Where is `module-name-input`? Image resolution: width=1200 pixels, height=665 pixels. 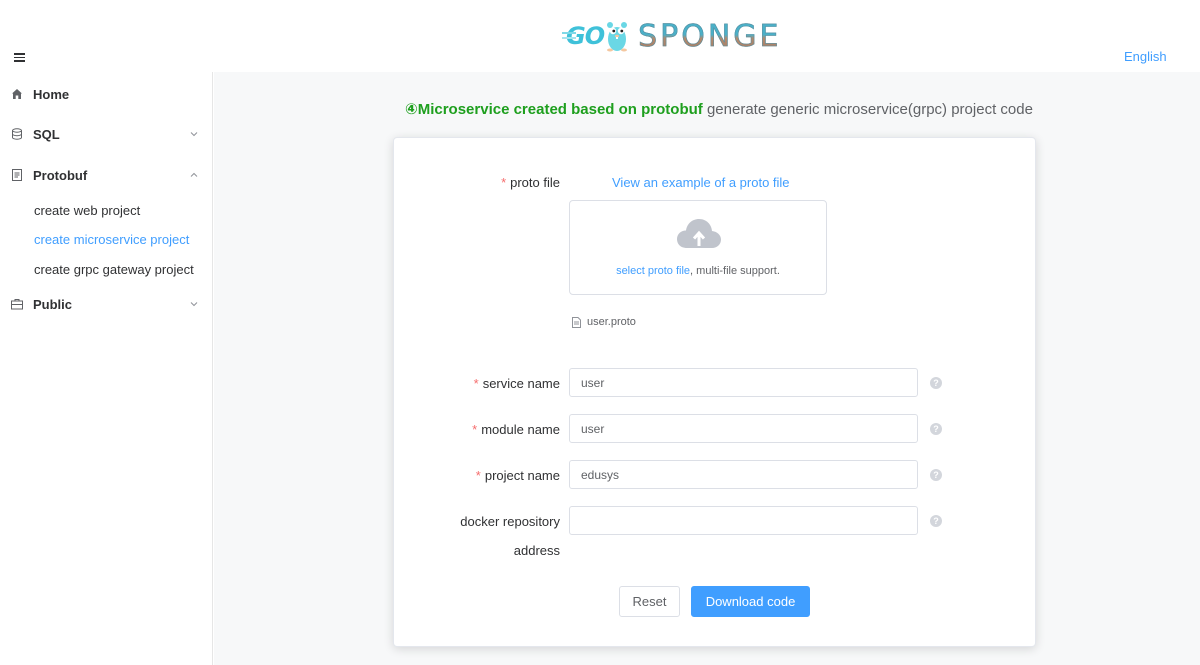 module-name-input is located at coordinates (743, 428).